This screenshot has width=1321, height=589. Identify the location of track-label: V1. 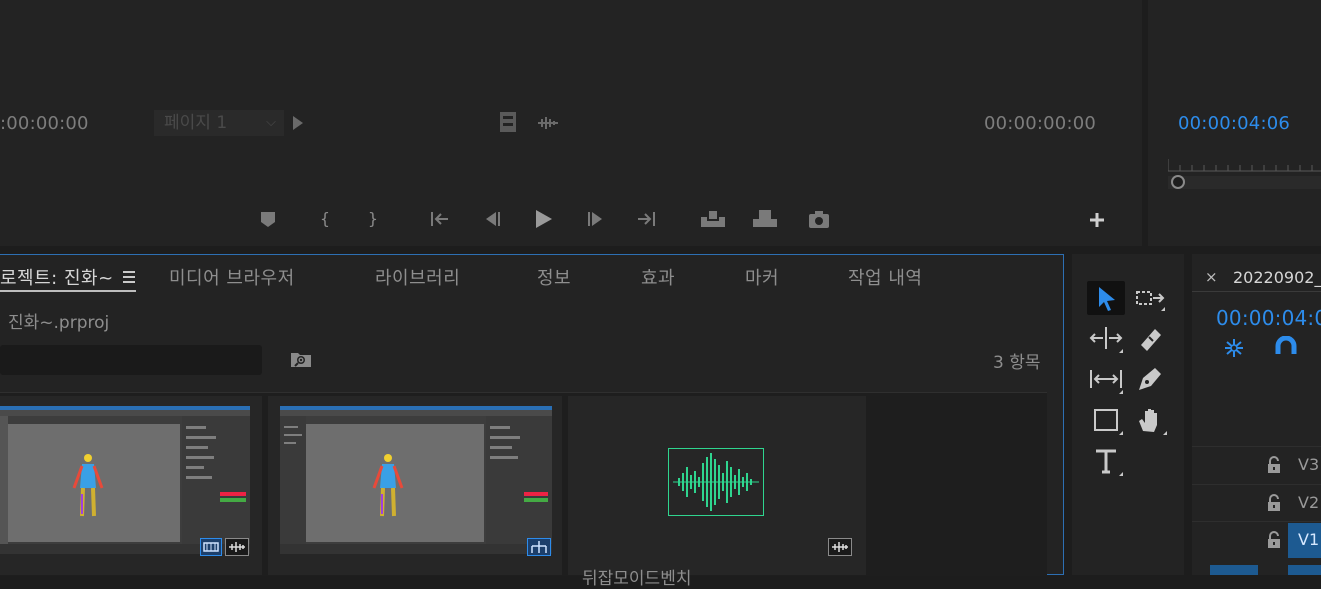
(1309, 539).